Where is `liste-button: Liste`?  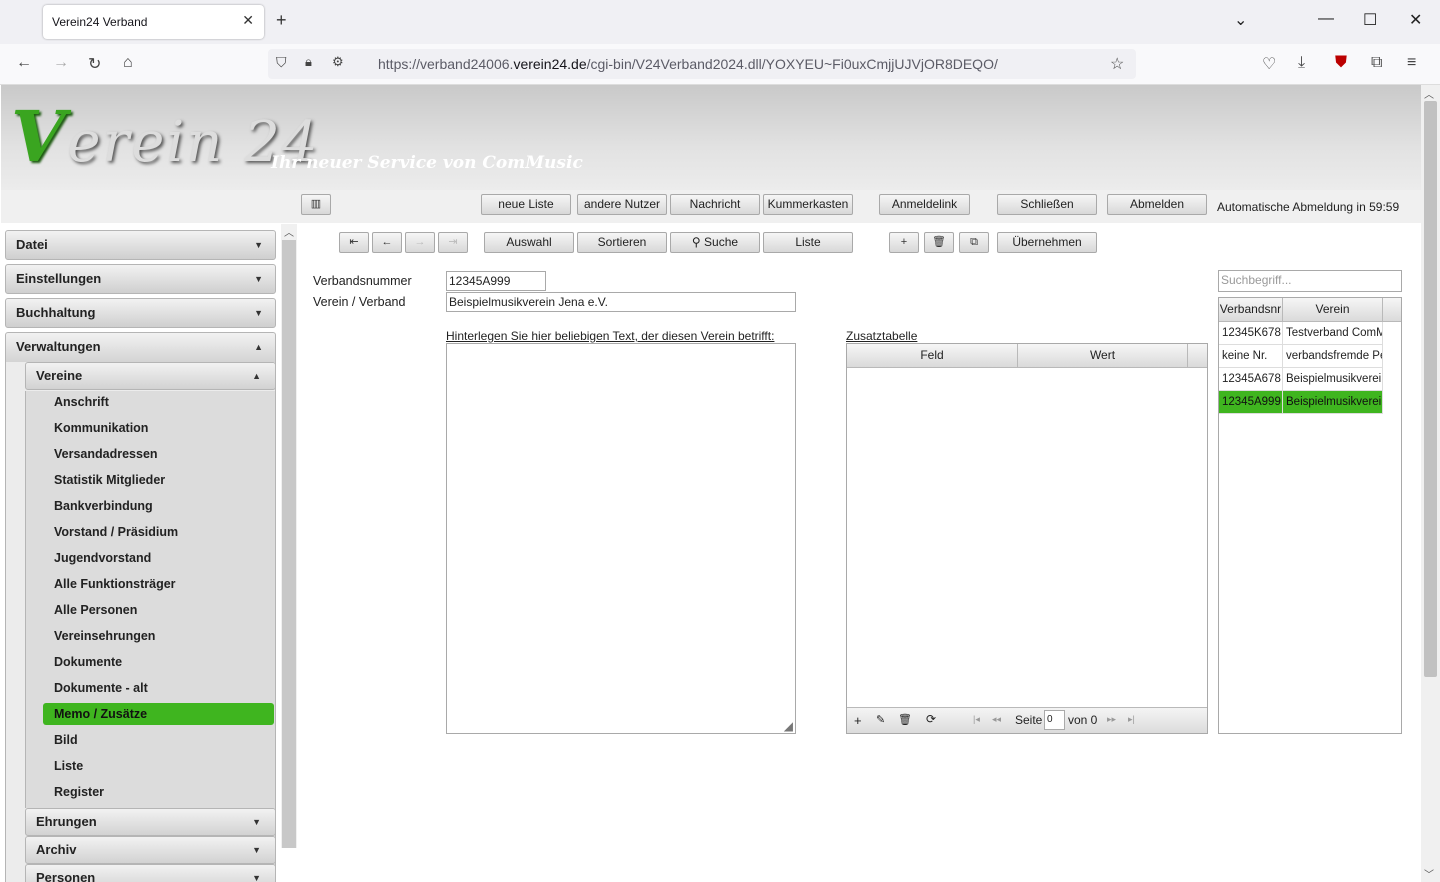 liste-button: Liste is located at coordinates (808, 242).